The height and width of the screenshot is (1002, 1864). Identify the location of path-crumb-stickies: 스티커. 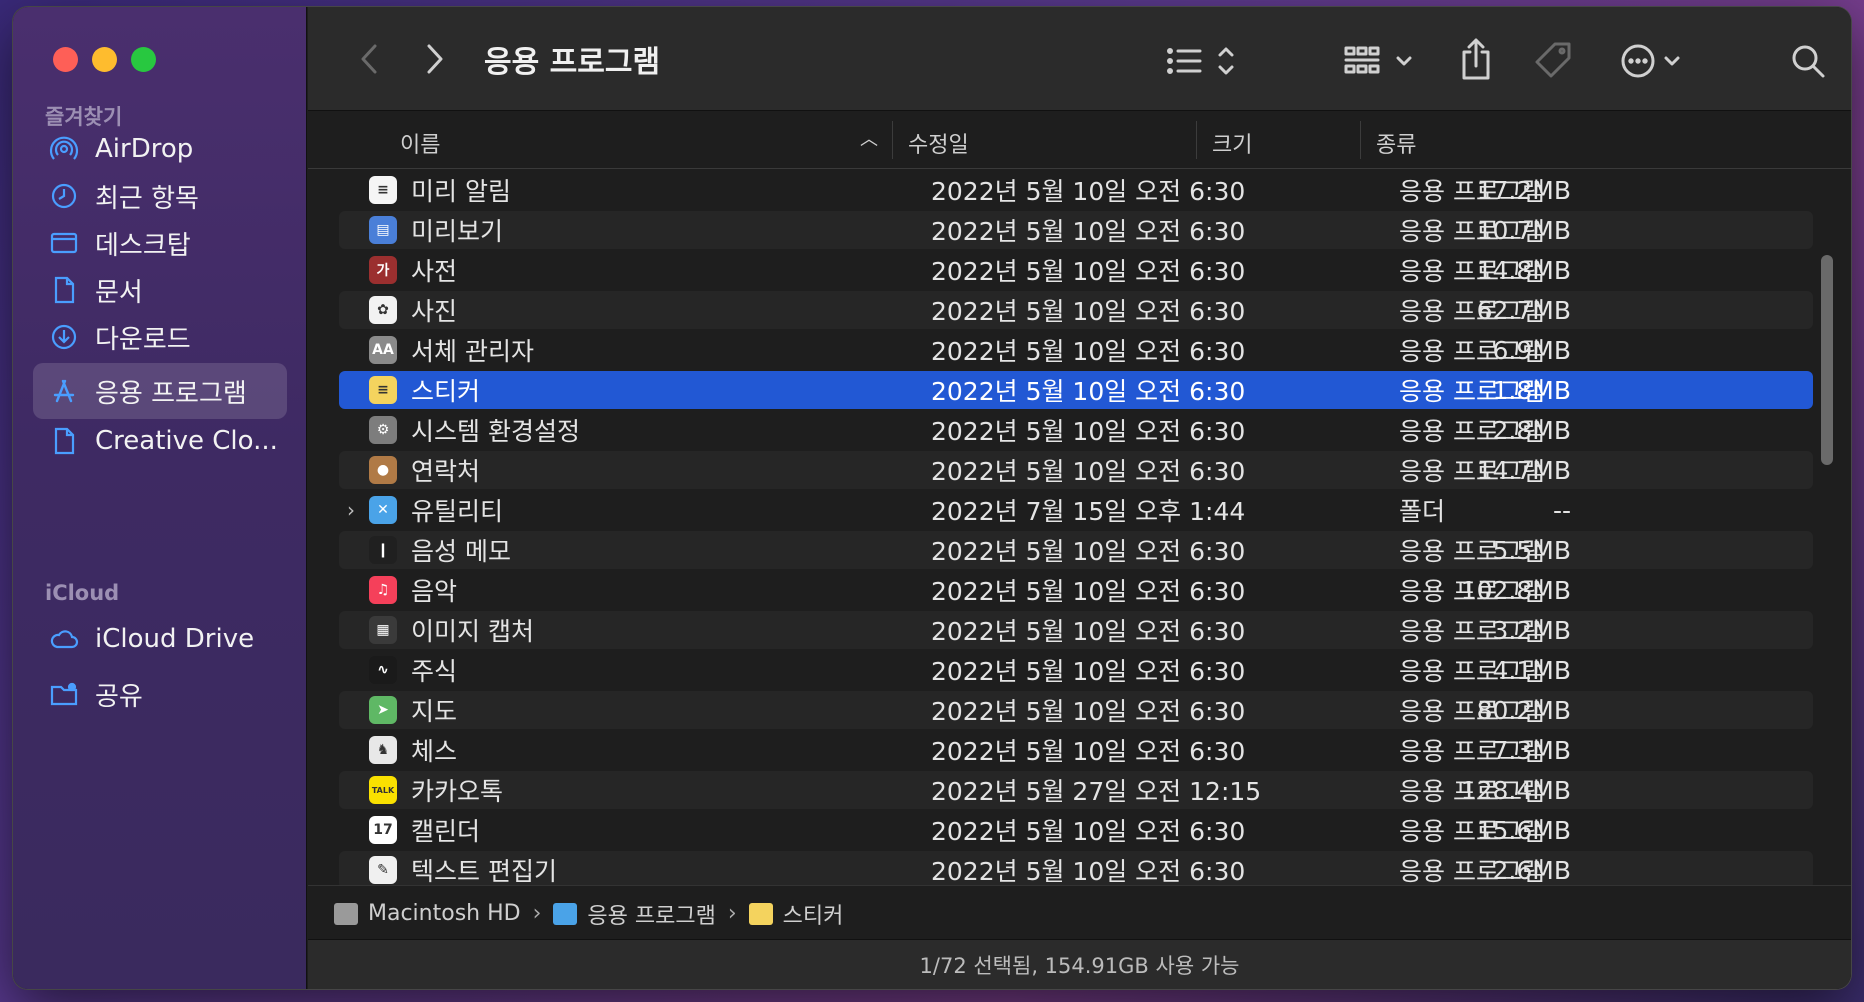
(795, 914).